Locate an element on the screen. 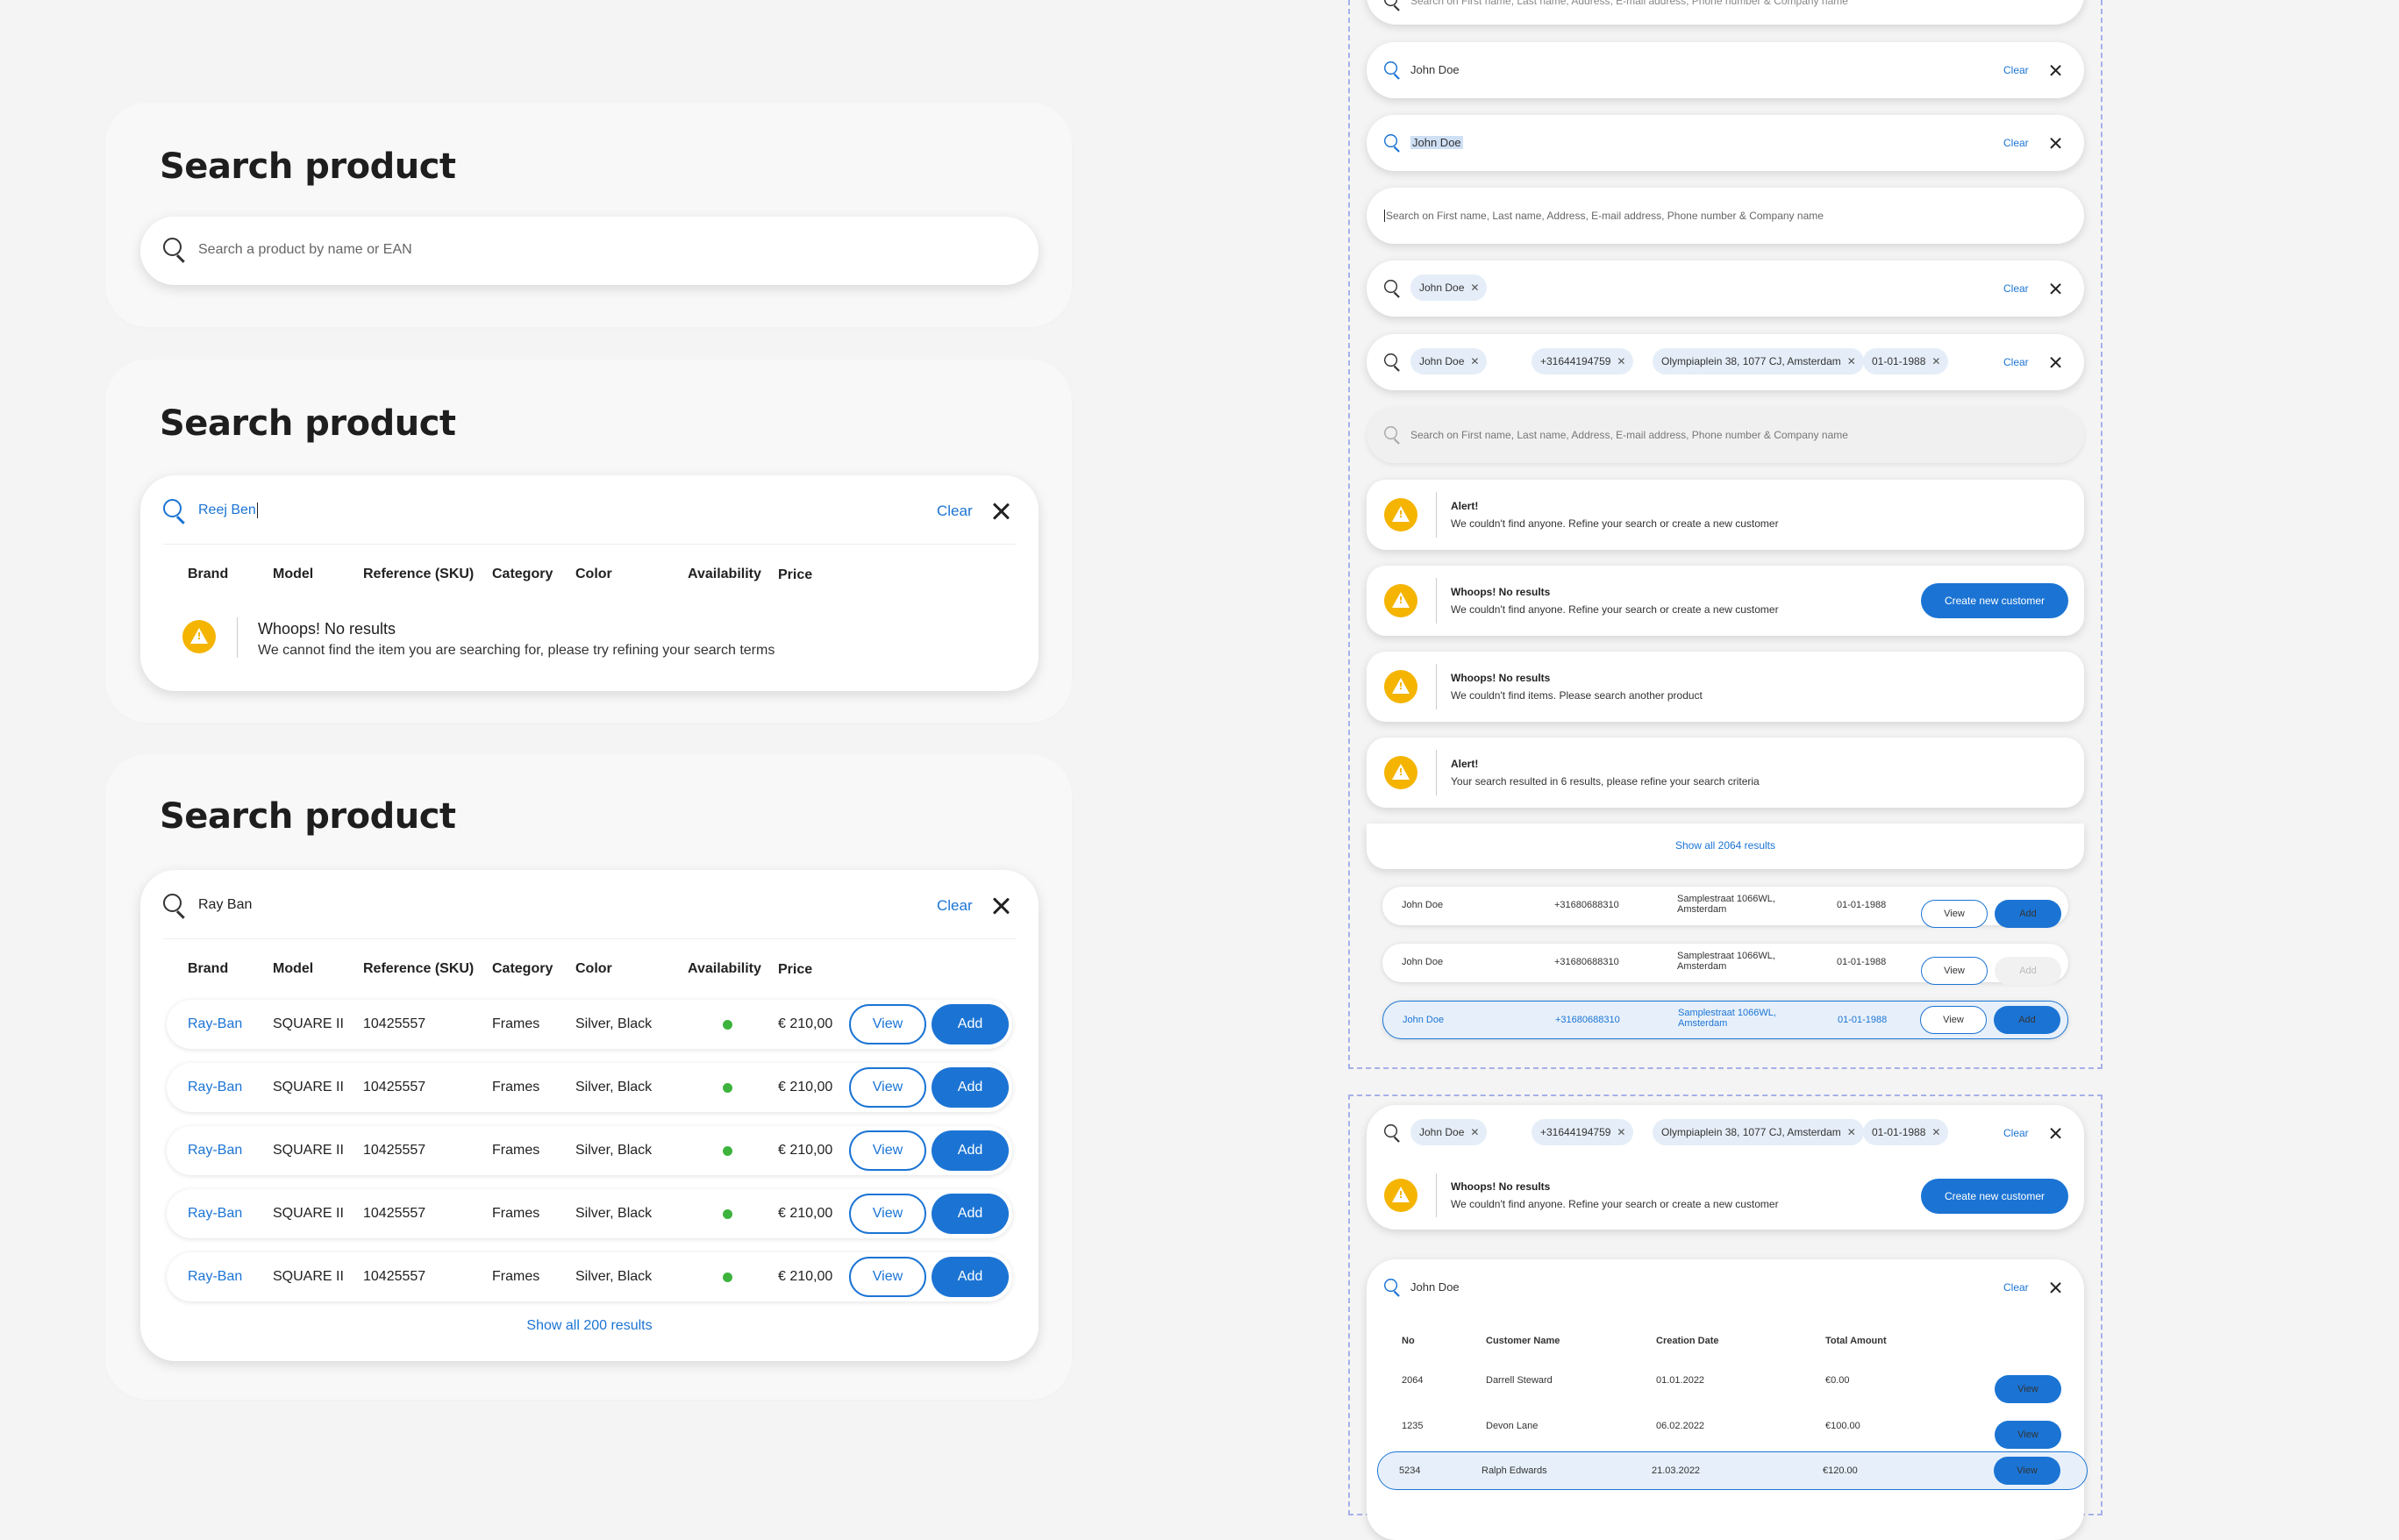 This screenshot has height=1540, width=2399. color: Silver, Black is located at coordinates (614, 1213).